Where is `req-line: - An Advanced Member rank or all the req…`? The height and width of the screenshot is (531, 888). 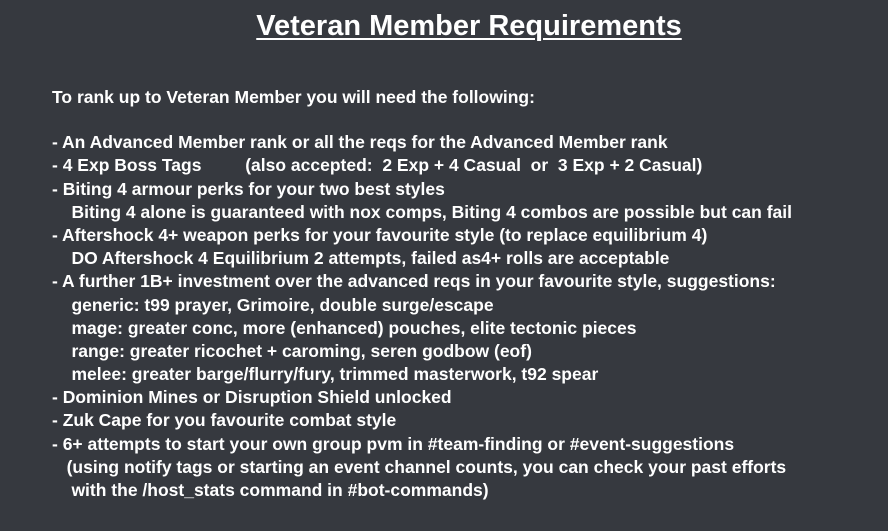 req-line: - An Advanced Member rank or all the req… is located at coordinates (360, 142).